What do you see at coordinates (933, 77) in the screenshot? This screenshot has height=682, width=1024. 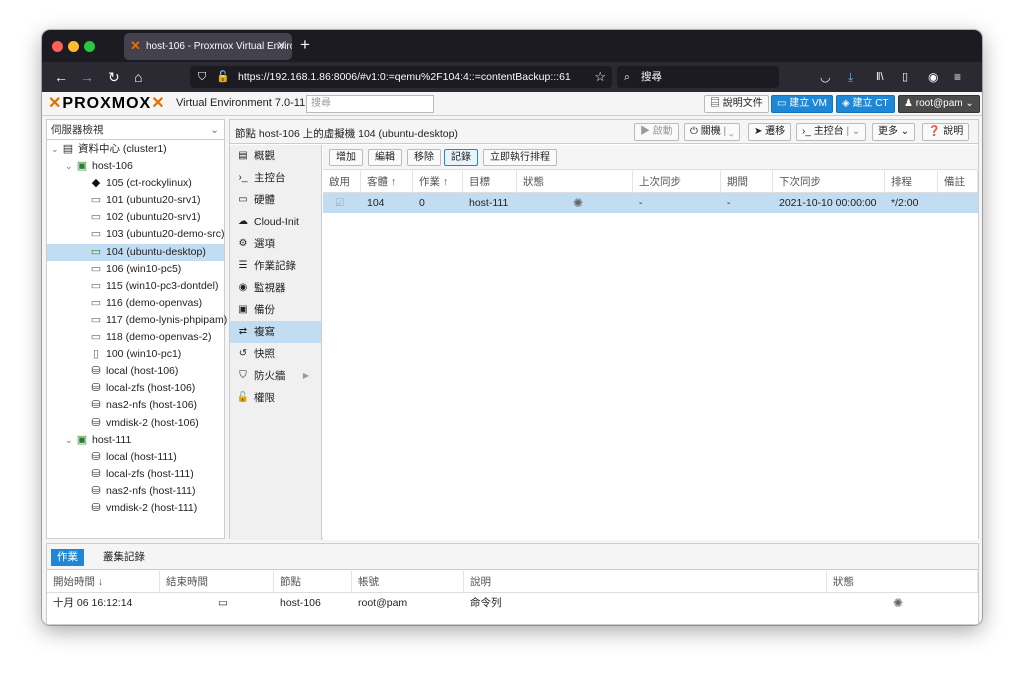 I see `account-icon: ◉` at bounding box center [933, 77].